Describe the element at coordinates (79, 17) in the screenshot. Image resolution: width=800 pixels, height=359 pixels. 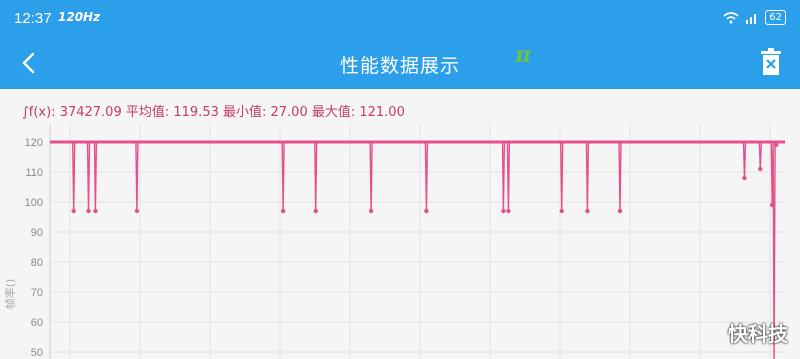
I see `refresh-rate-indicator: 120Hz` at that location.